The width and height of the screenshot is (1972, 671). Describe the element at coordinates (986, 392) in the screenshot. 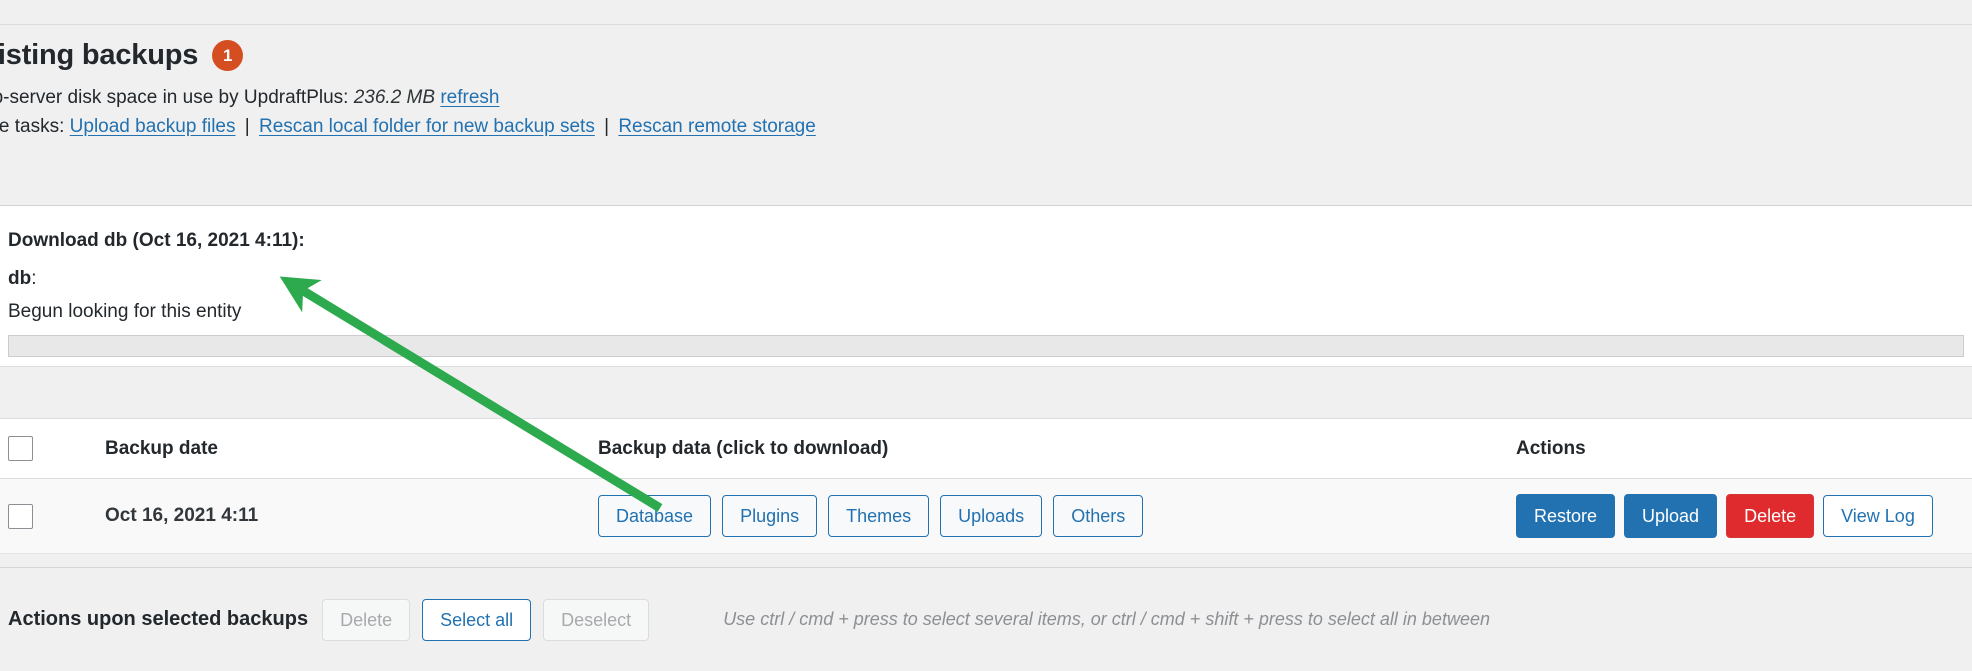

I see `panel-divider-strip` at that location.